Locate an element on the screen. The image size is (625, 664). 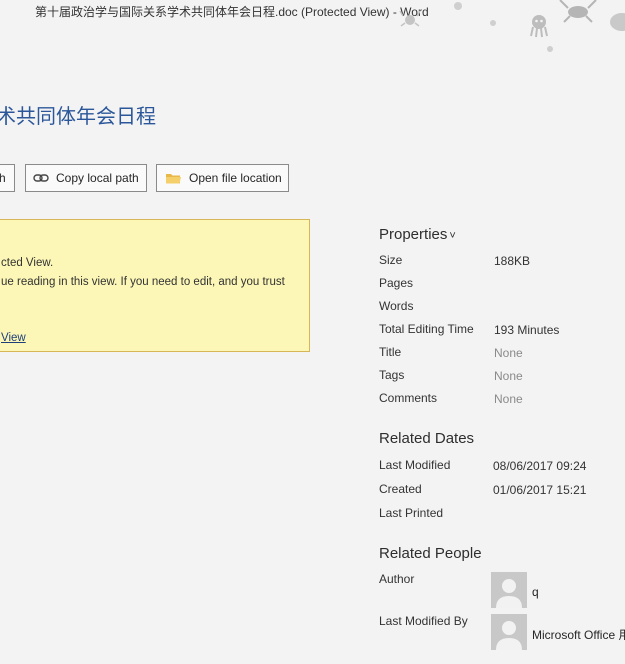
copy-local-path-button: Copy local path is located at coordinates (86, 178).